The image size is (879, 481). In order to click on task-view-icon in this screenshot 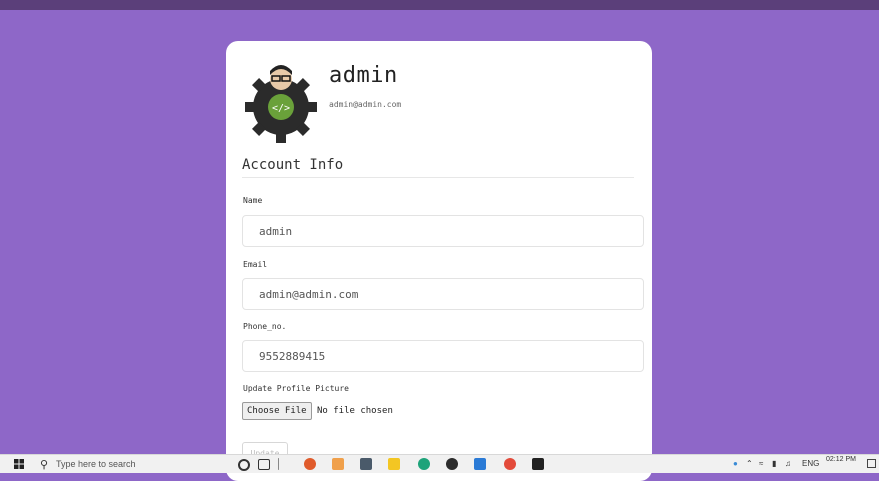, I will do `click(264, 464)`.